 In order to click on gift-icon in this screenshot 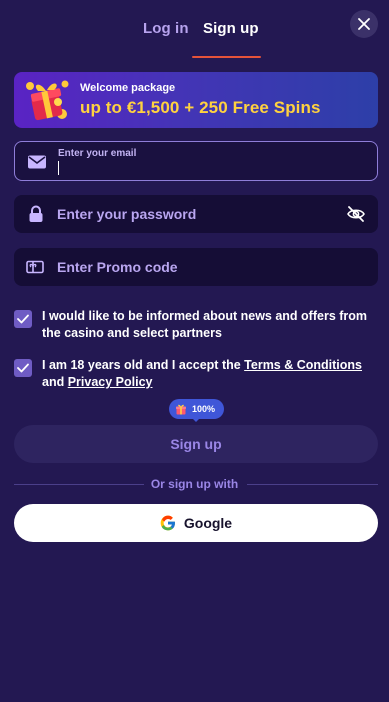, I will do `click(181, 409)`.